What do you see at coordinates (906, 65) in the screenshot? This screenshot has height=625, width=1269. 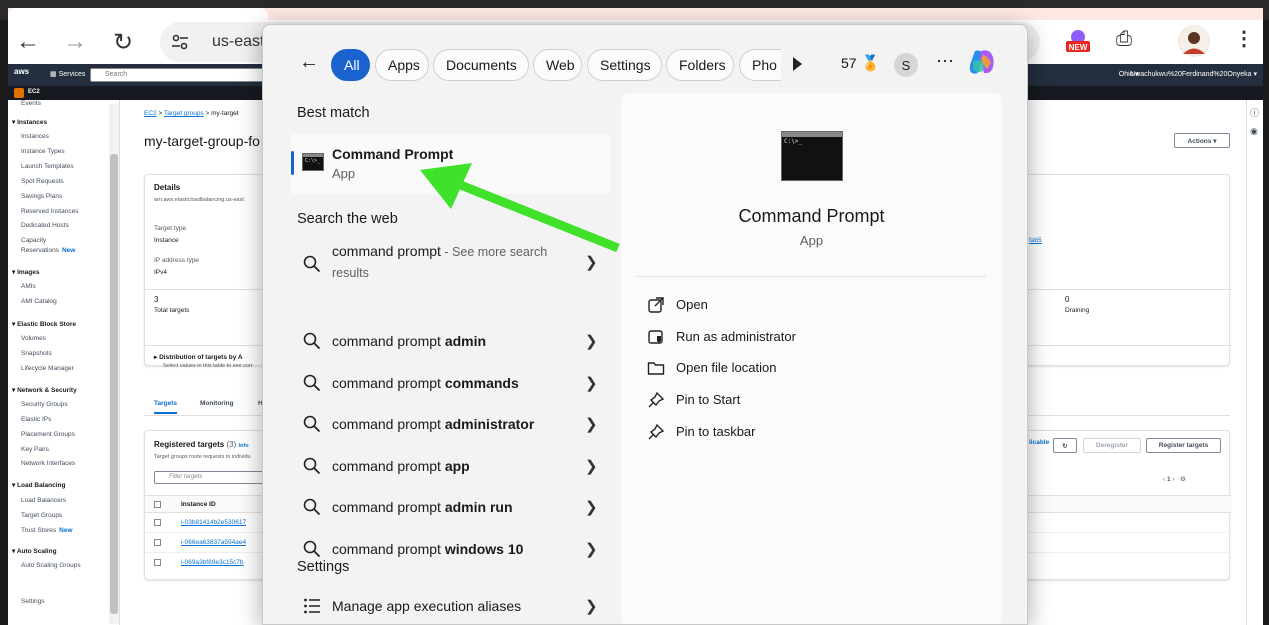 I see `account-avatar: S` at bounding box center [906, 65].